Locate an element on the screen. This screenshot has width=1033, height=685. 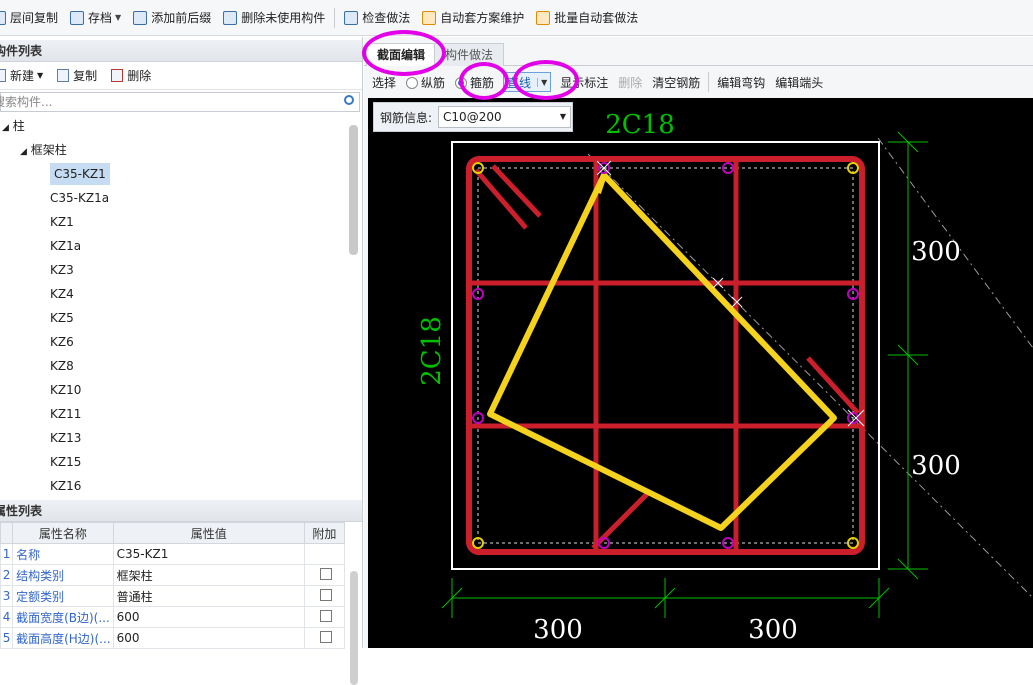
radio-icon is located at coordinates (412, 82).